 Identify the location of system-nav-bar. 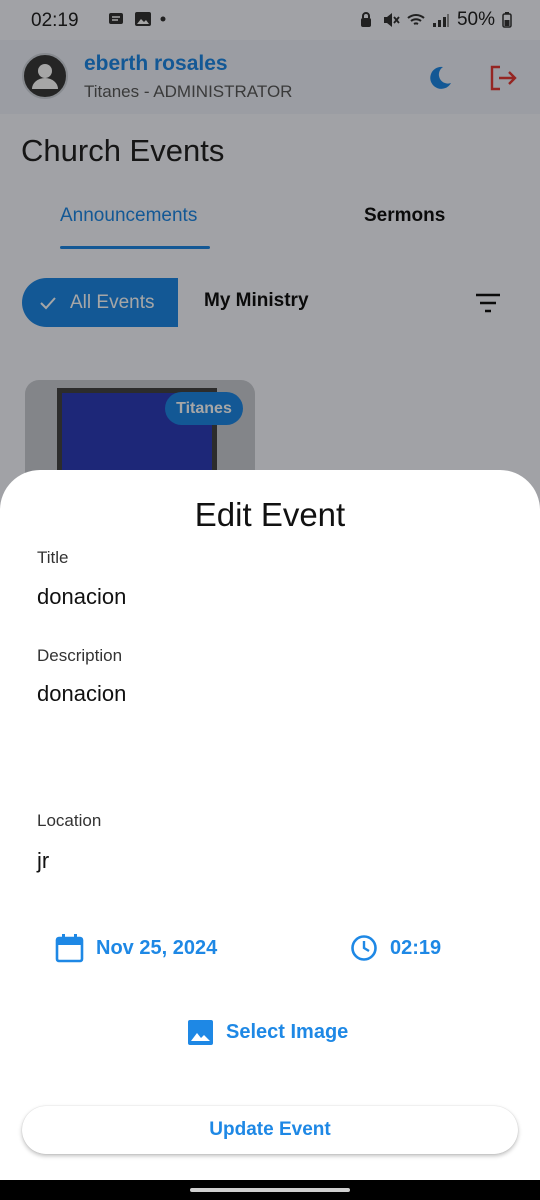
(270, 1190).